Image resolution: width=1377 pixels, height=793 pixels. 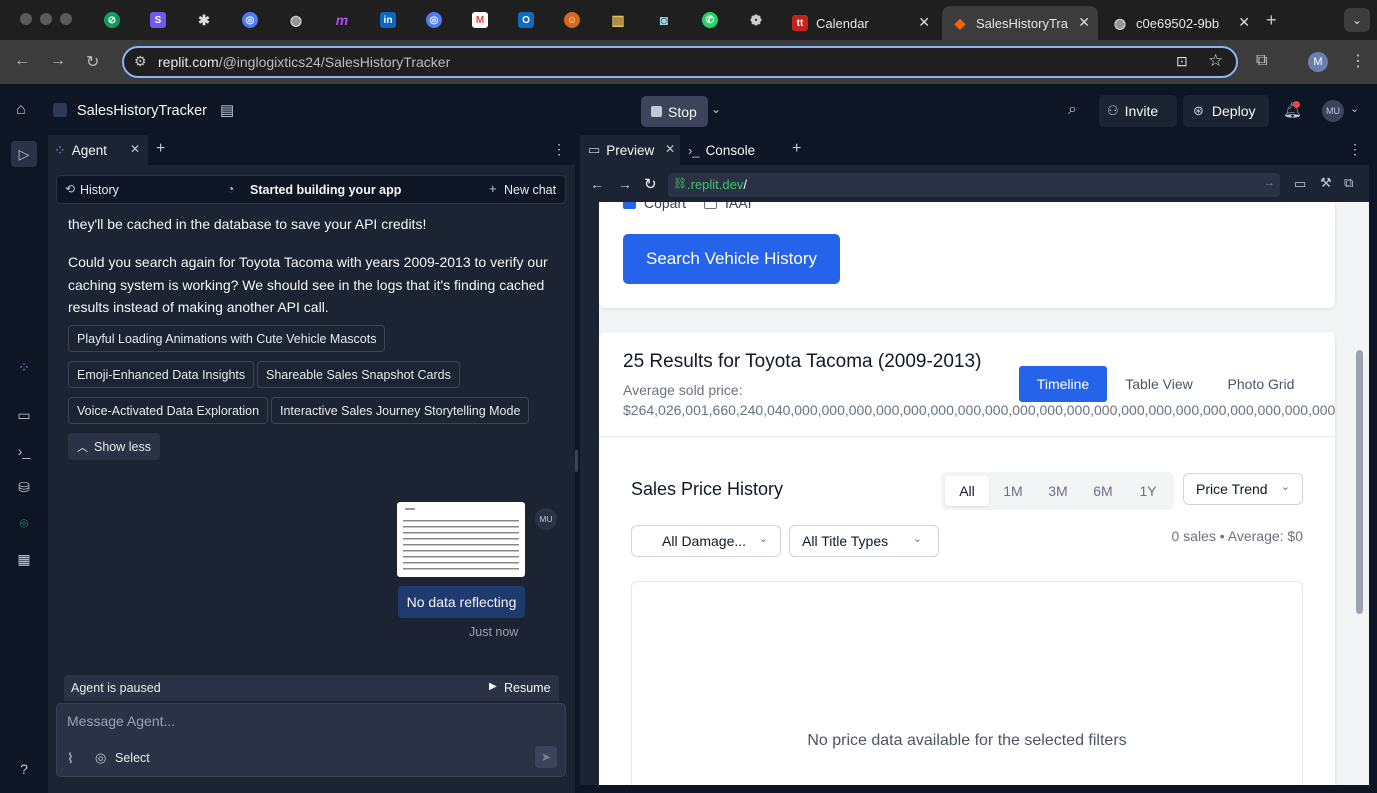 What do you see at coordinates (342, 20) in the screenshot?
I see `pinned-tab: m` at bounding box center [342, 20].